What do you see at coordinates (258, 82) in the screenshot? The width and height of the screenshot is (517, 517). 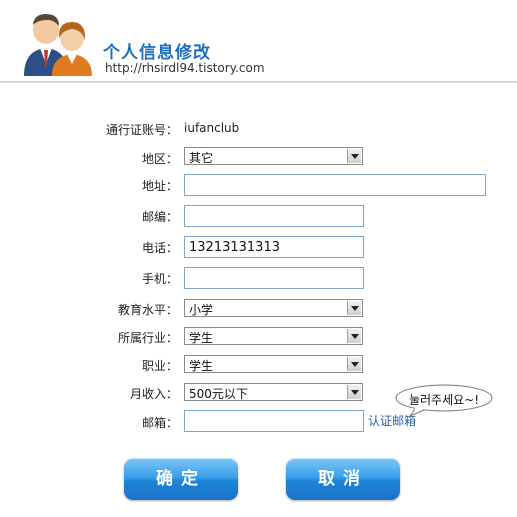 I see `header-divider` at bounding box center [258, 82].